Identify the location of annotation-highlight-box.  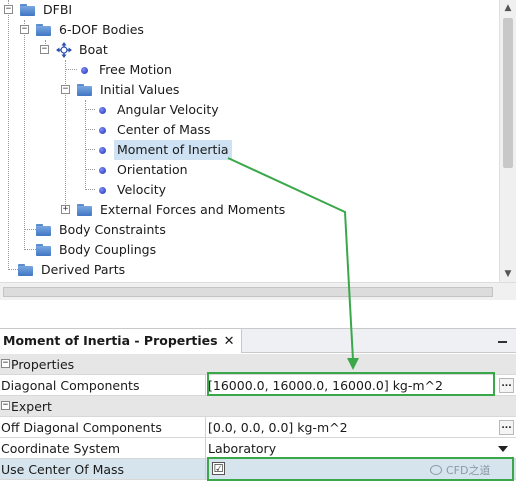
(351, 384).